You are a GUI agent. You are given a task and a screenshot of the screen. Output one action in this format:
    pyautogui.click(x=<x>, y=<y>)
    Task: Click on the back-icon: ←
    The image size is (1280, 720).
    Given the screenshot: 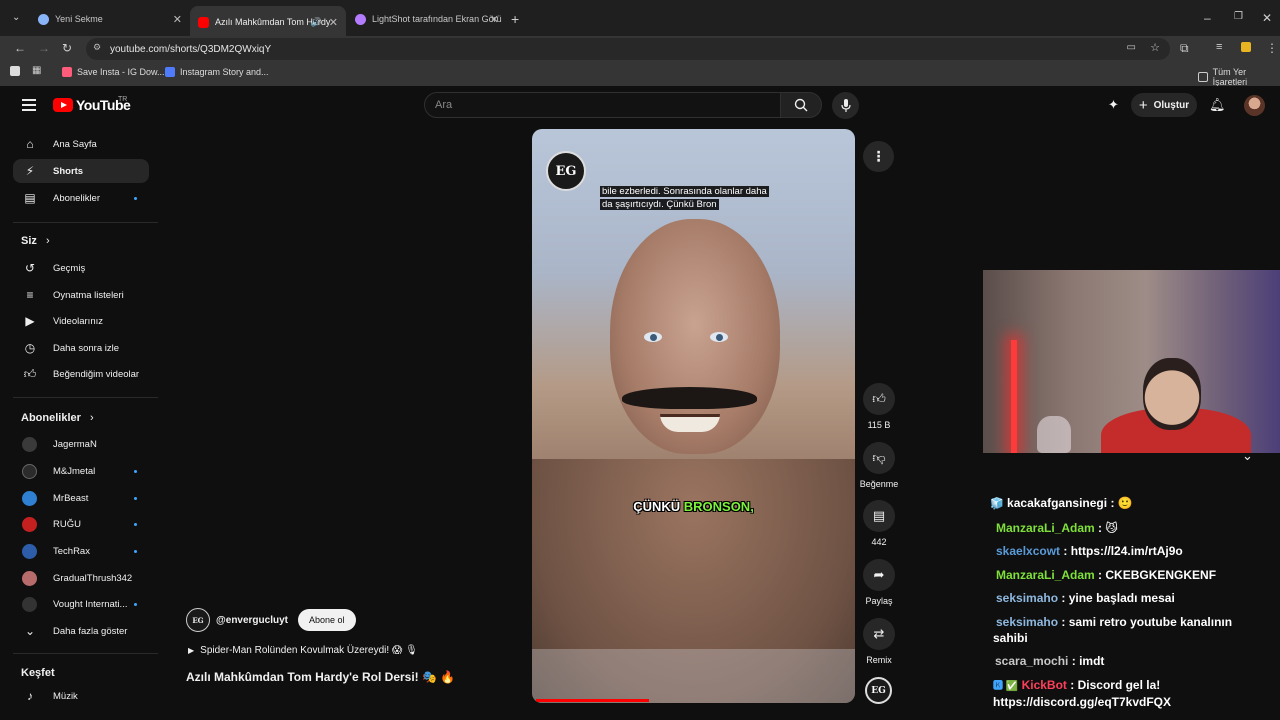 What is the action you would take?
    pyautogui.click(x=20, y=48)
    